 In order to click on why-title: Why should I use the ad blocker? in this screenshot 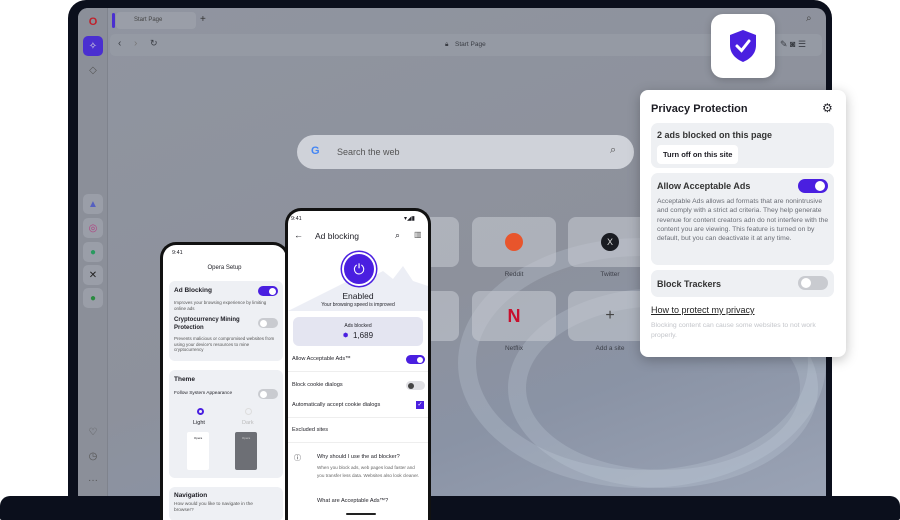, I will do `click(358, 457)`.